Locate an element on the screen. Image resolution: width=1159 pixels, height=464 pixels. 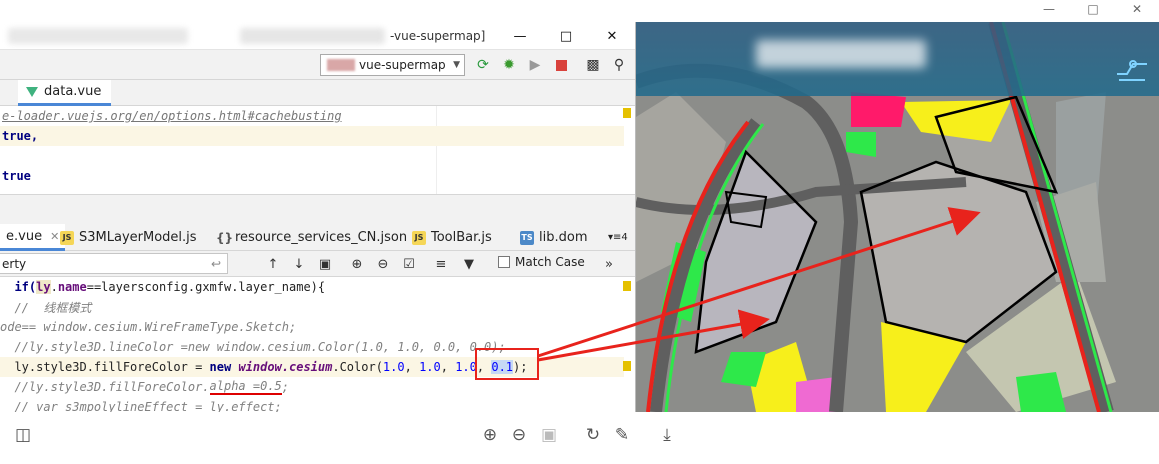
rotate-icon: ↻ is located at coordinates (593, 435).